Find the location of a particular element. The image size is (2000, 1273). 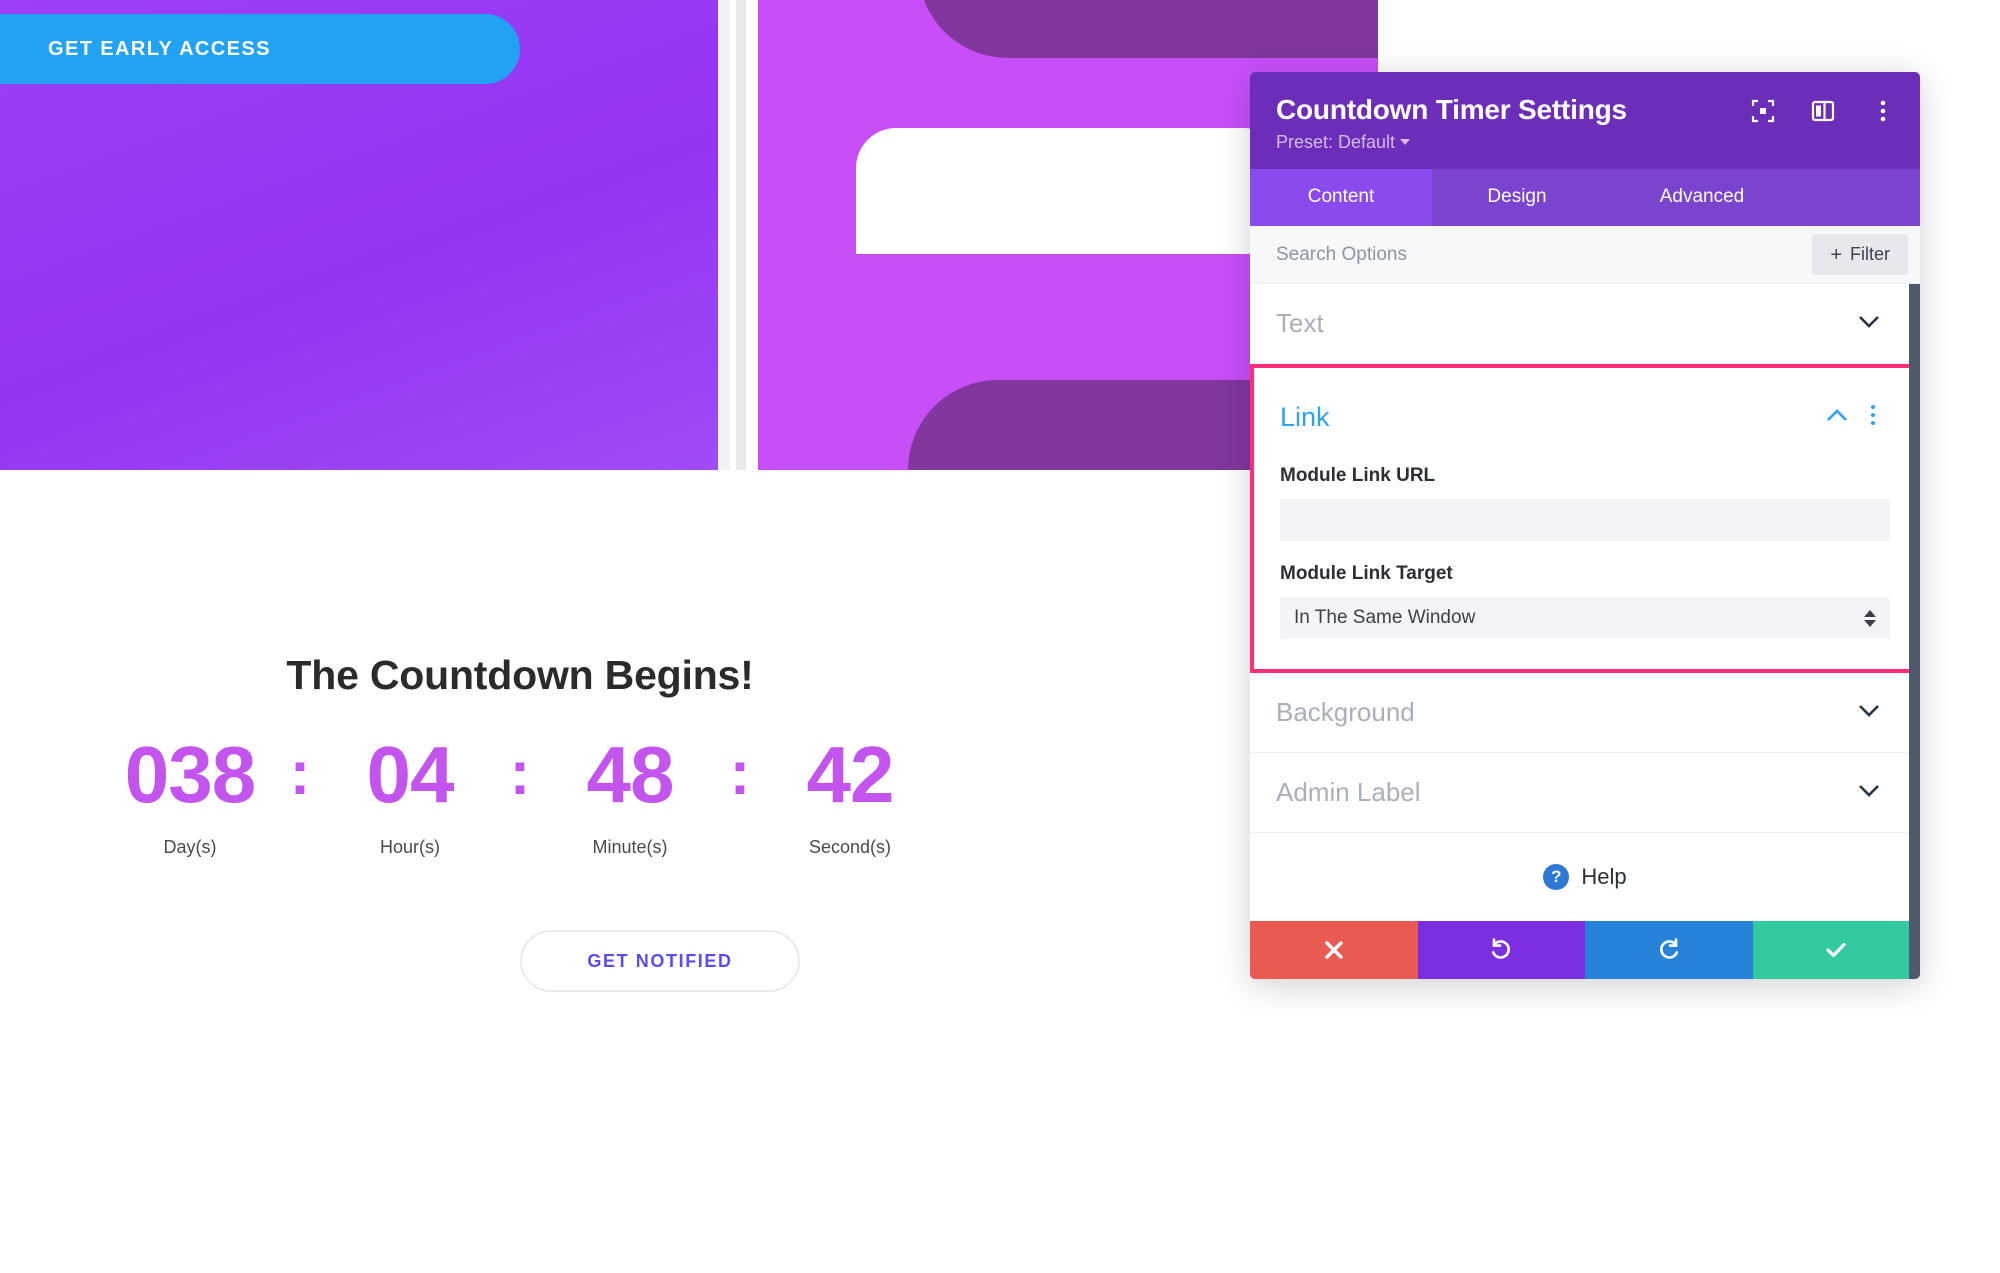

countdown-unit-days: 038 Day(s) is located at coordinates (190, 796).